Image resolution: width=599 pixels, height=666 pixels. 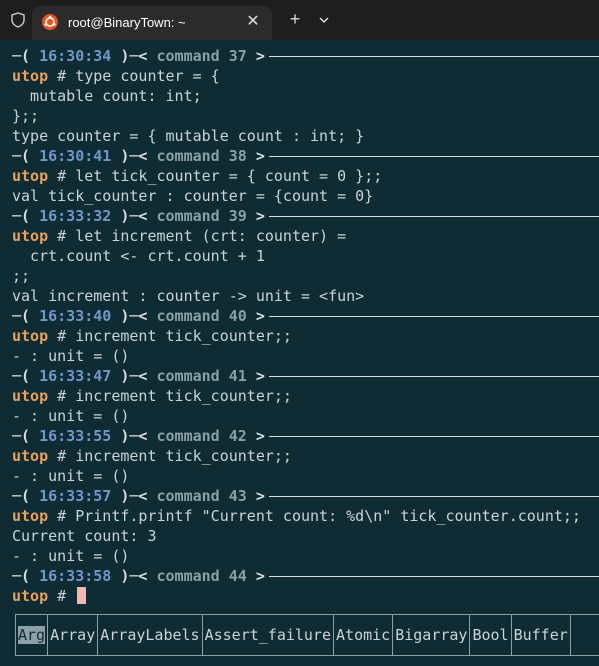 What do you see at coordinates (75, 316) in the screenshot?
I see `command-time: 16:33:40` at bounding box center [75, 316].